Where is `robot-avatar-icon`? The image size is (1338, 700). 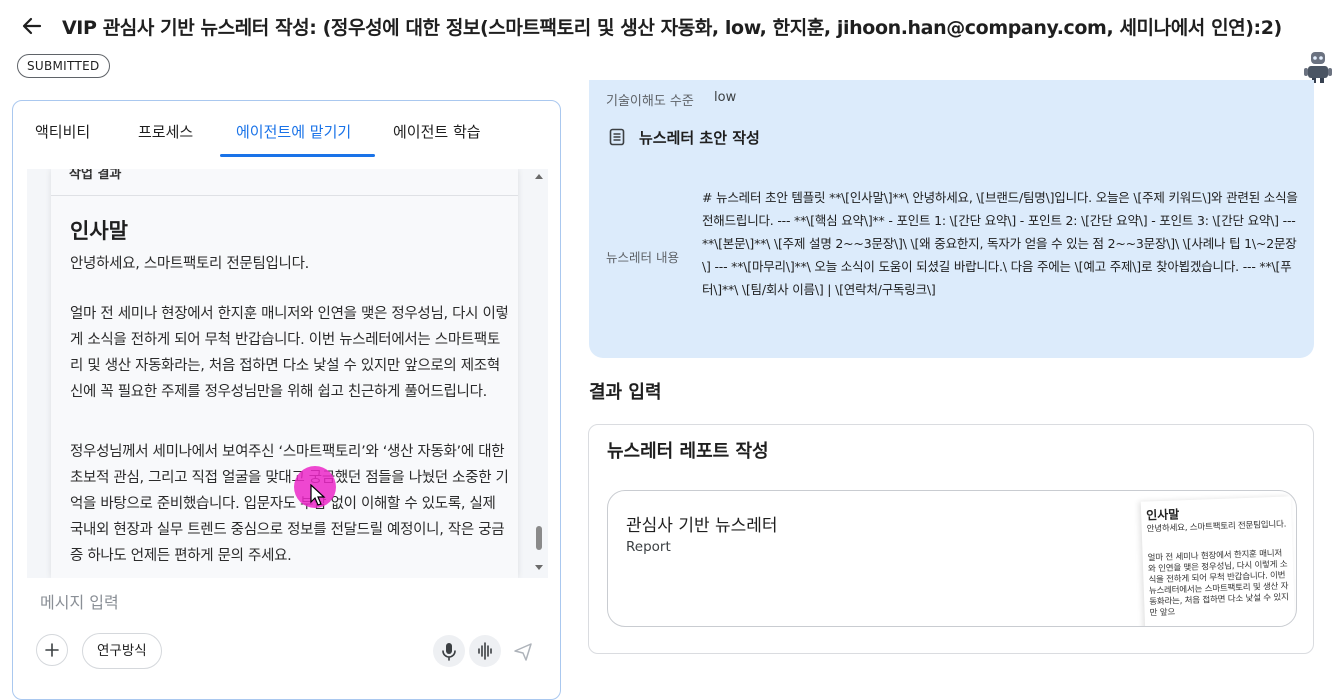
robot-avatar-icon is located at coordinates (1318, 67).